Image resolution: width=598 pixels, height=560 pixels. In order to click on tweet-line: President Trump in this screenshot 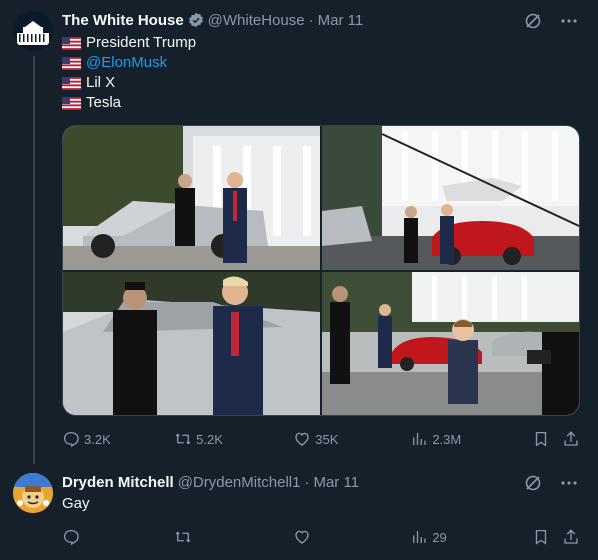, I will do `click(129, 43)`.